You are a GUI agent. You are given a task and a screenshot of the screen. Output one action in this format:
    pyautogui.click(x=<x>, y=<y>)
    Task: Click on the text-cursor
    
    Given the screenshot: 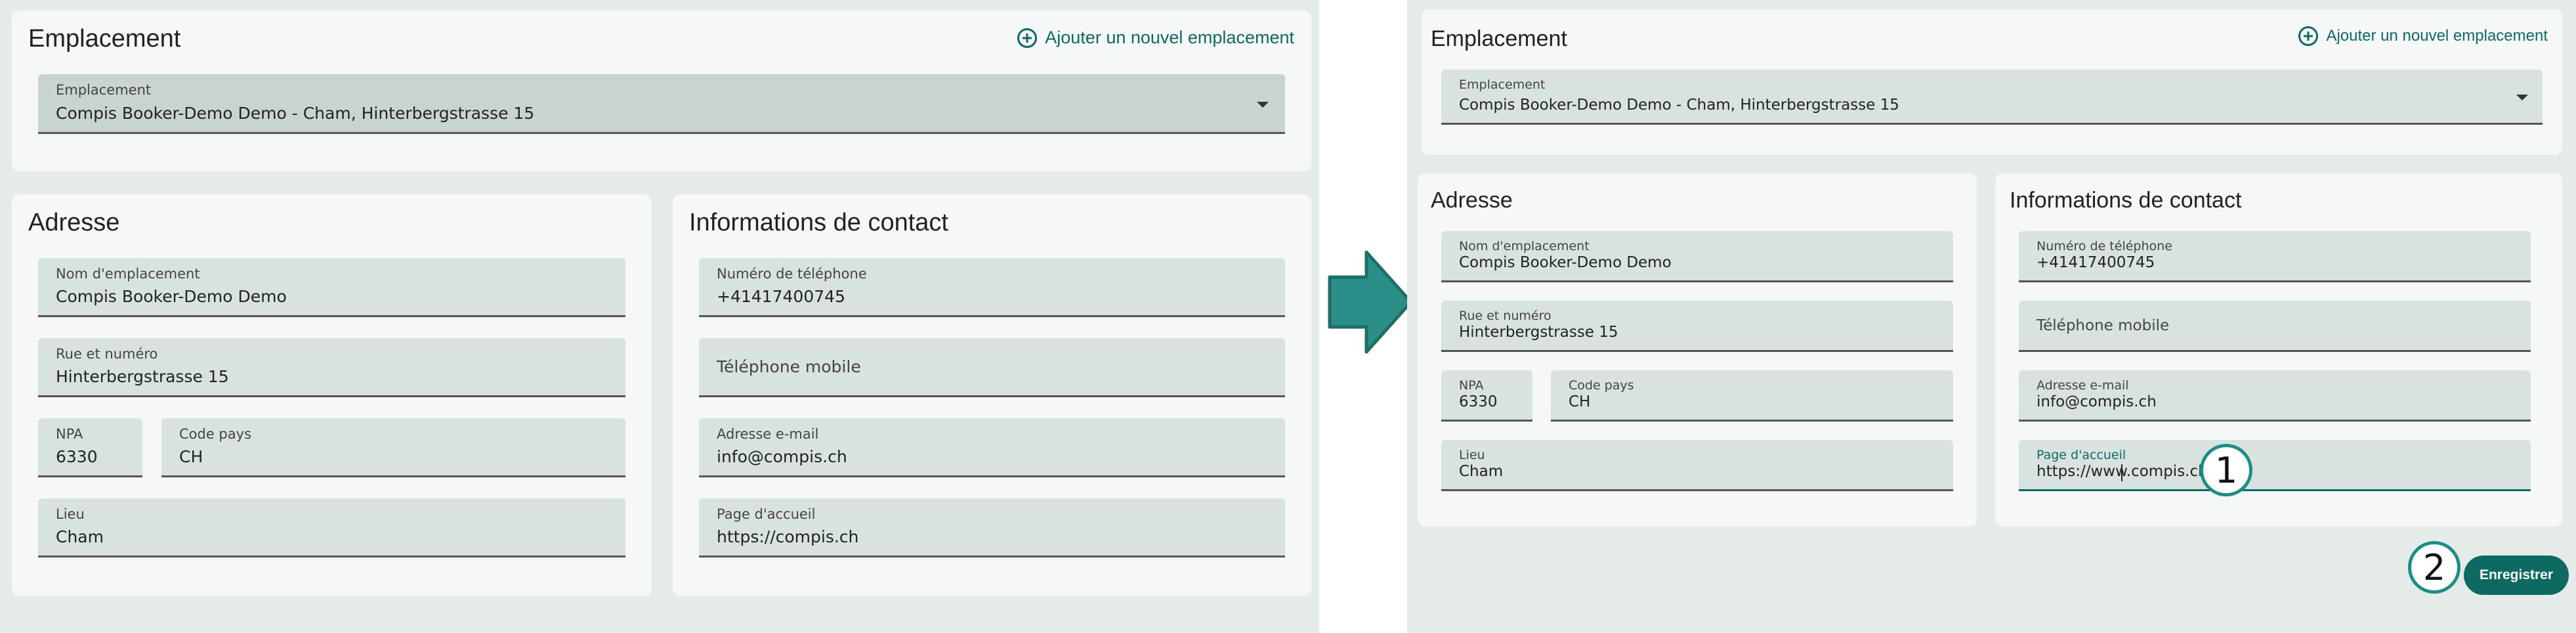 What is the action you would take?
    pyautogui.click(x=2121, y=472)
    